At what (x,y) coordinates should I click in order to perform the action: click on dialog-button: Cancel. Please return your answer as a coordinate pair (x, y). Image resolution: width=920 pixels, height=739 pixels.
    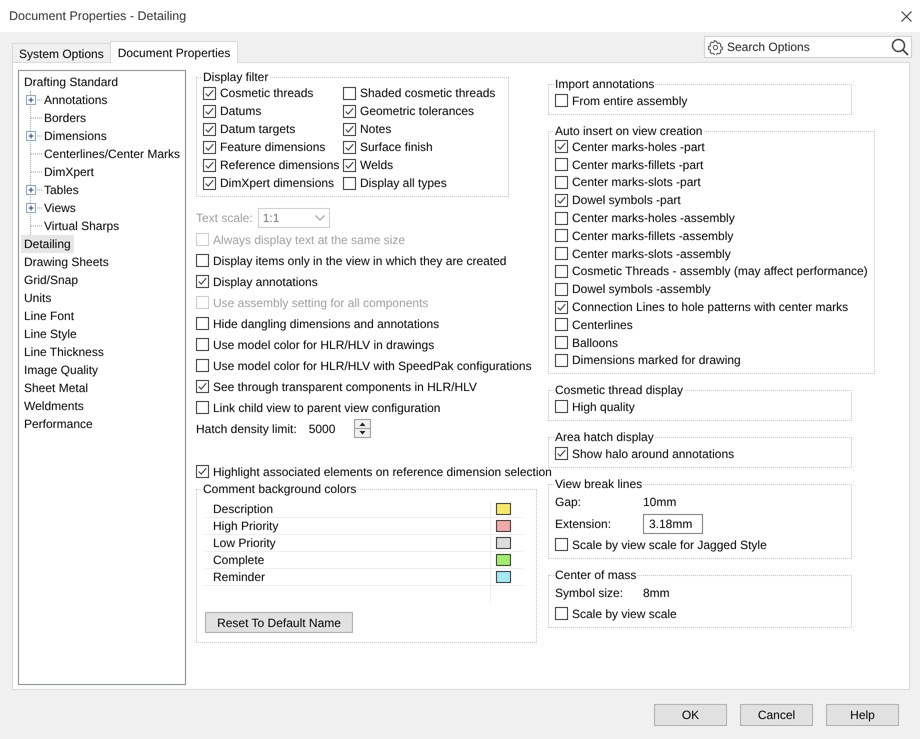
    Looking at the image, I should click on (776, 715).